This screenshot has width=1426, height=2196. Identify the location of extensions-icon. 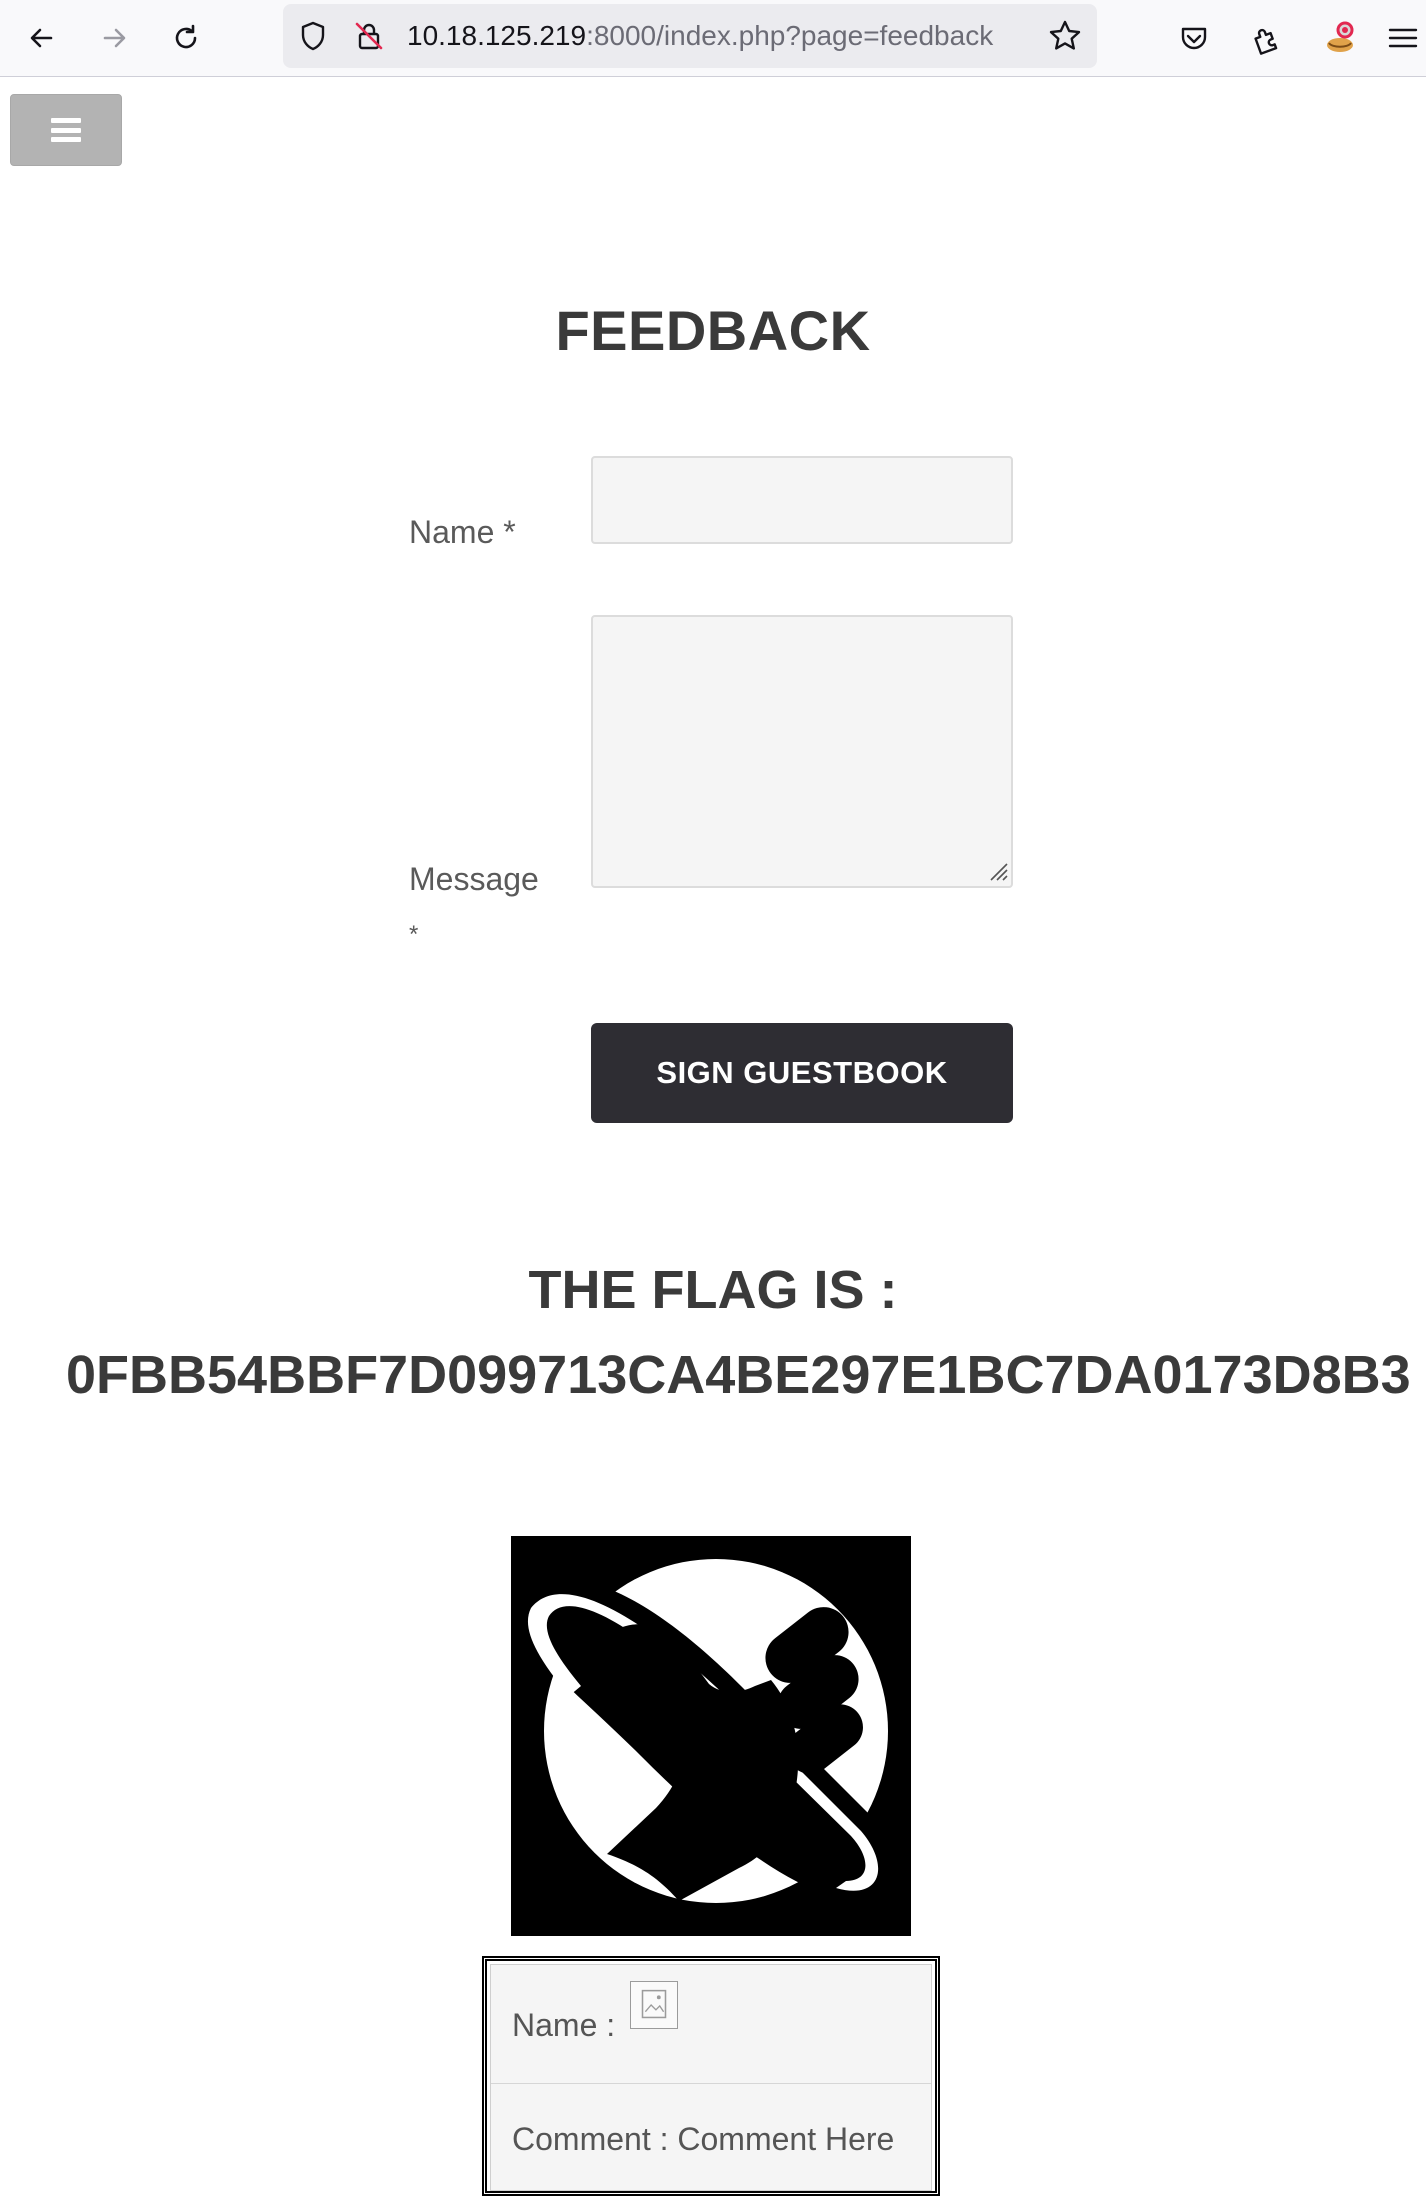
(1266, 38).